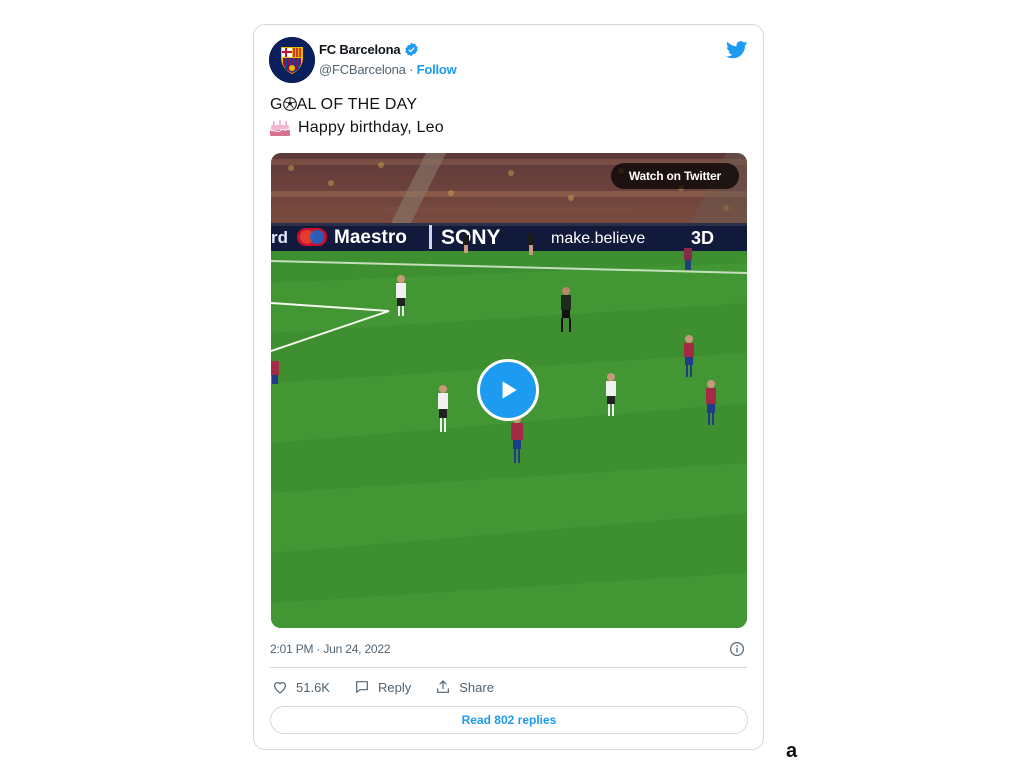 This screenshot has height=768, width=1024. I want to click on figure-label: a, so click(792, 751).